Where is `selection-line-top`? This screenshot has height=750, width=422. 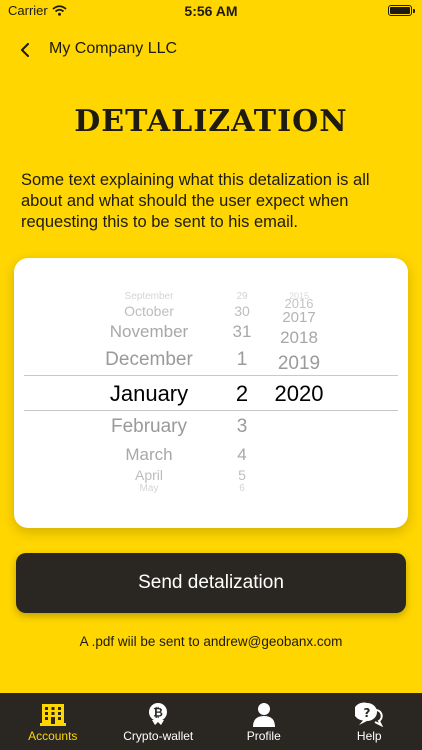
selection-line-top is located at coordinates (211, 375).